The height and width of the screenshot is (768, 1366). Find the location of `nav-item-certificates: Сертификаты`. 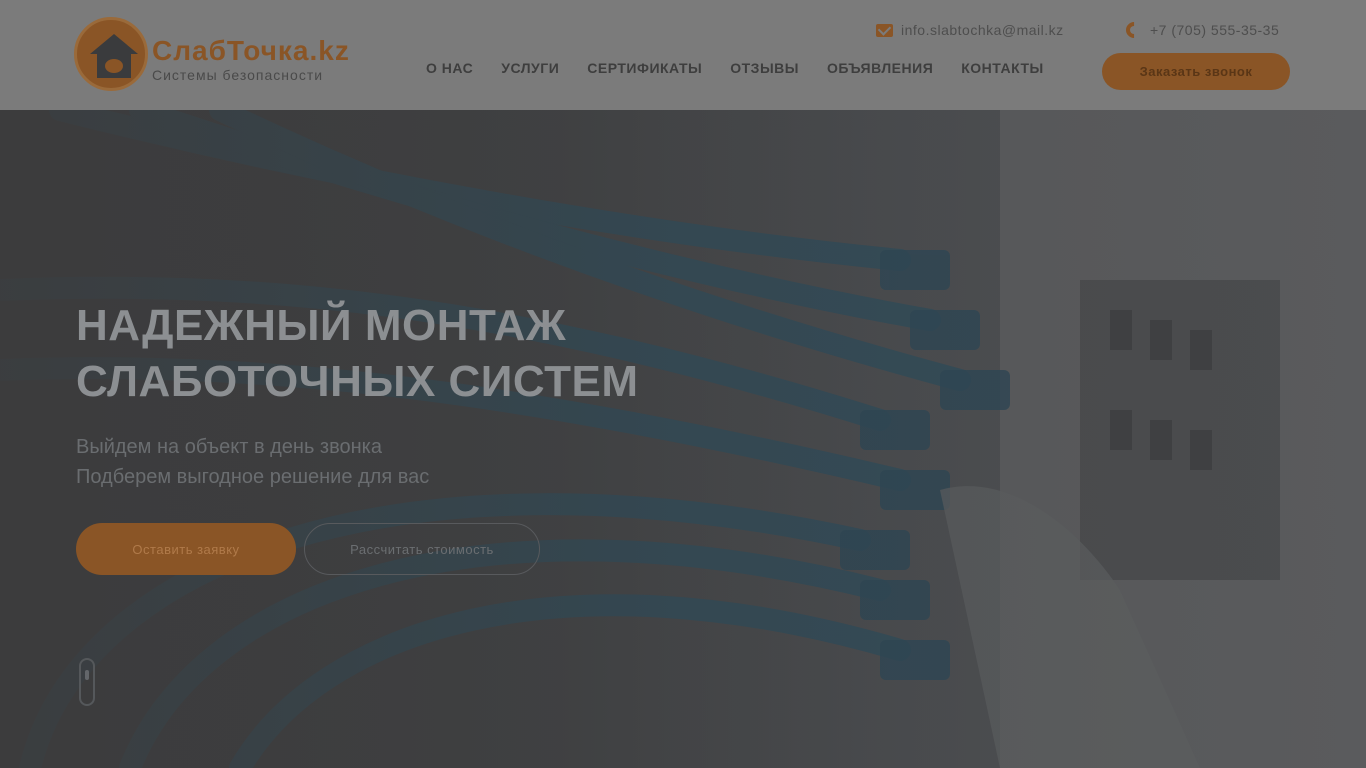

nav-item-certificates: Сертификаты is located at coordinates (644, 68).